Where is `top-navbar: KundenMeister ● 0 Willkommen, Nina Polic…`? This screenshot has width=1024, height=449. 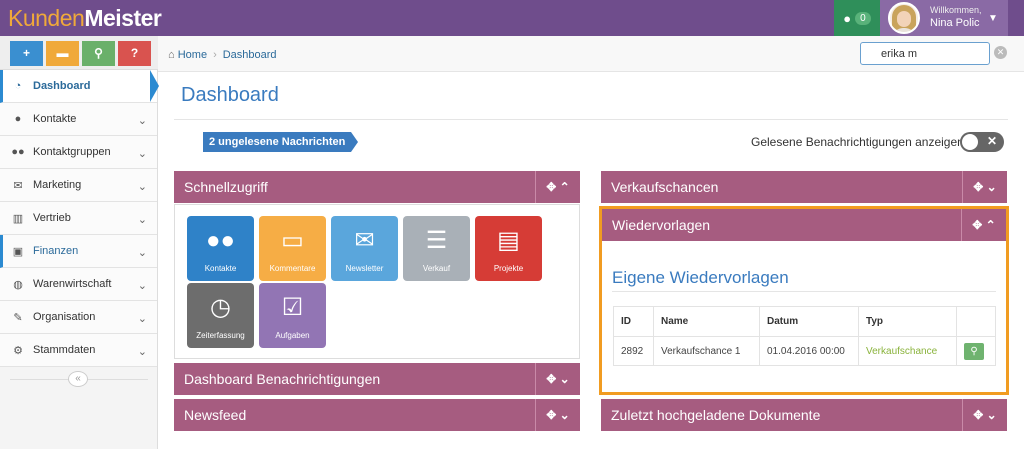
top-navbar: KundenMeister ● 0 Willkommen, Nina Polic… is located at coordinates (512, 18).